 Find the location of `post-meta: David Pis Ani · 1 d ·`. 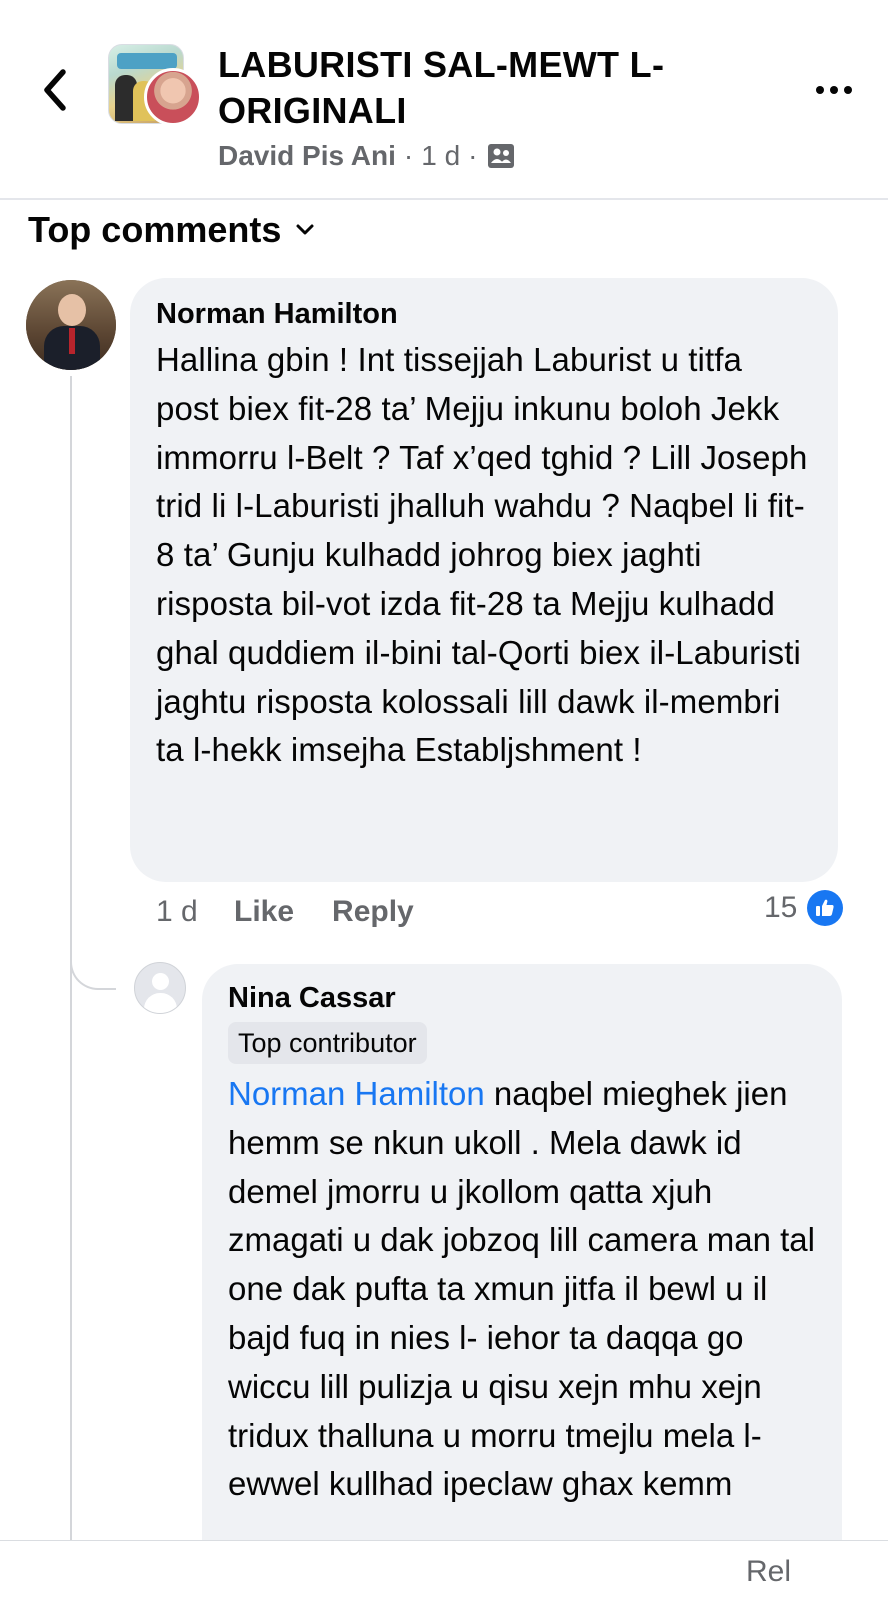

post-meta: David Pis Ani · 1 d · is located at coordinates (367, 156).